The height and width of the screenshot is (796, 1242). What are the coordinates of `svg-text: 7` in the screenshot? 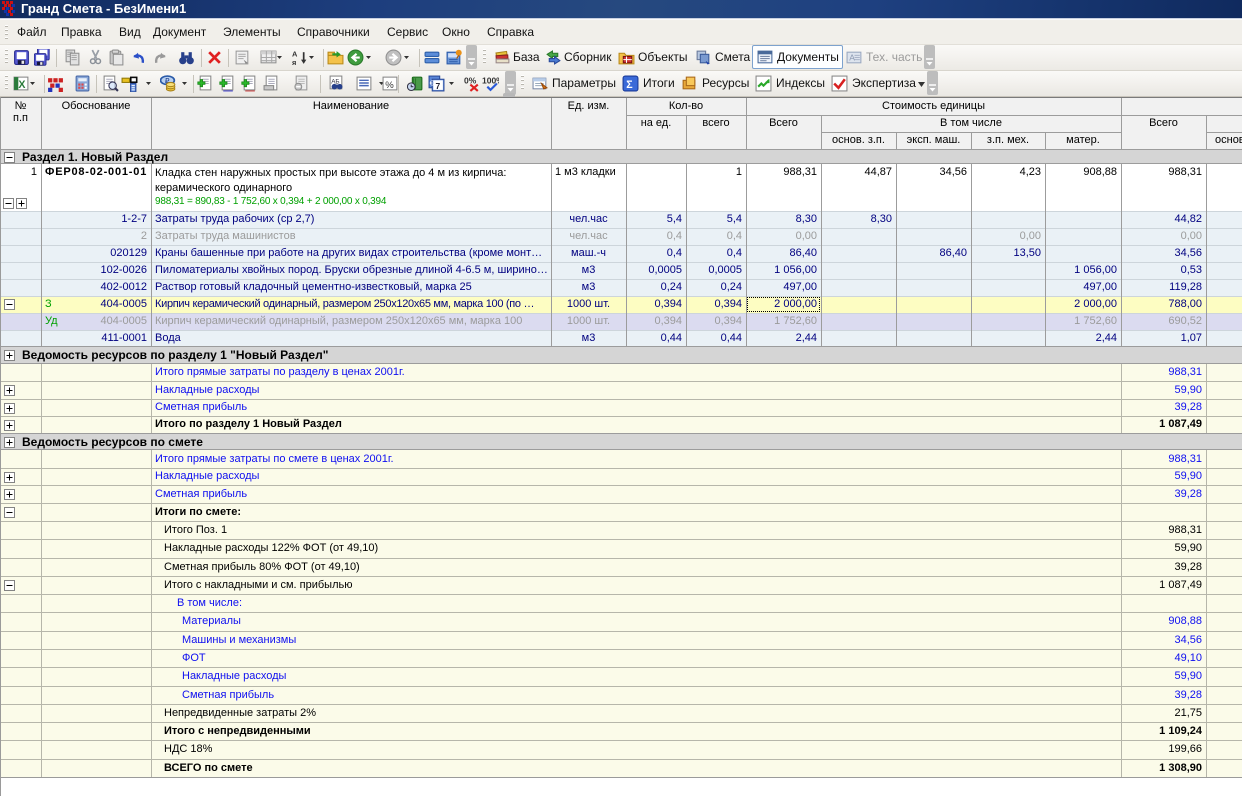 It's located at (437, 86).